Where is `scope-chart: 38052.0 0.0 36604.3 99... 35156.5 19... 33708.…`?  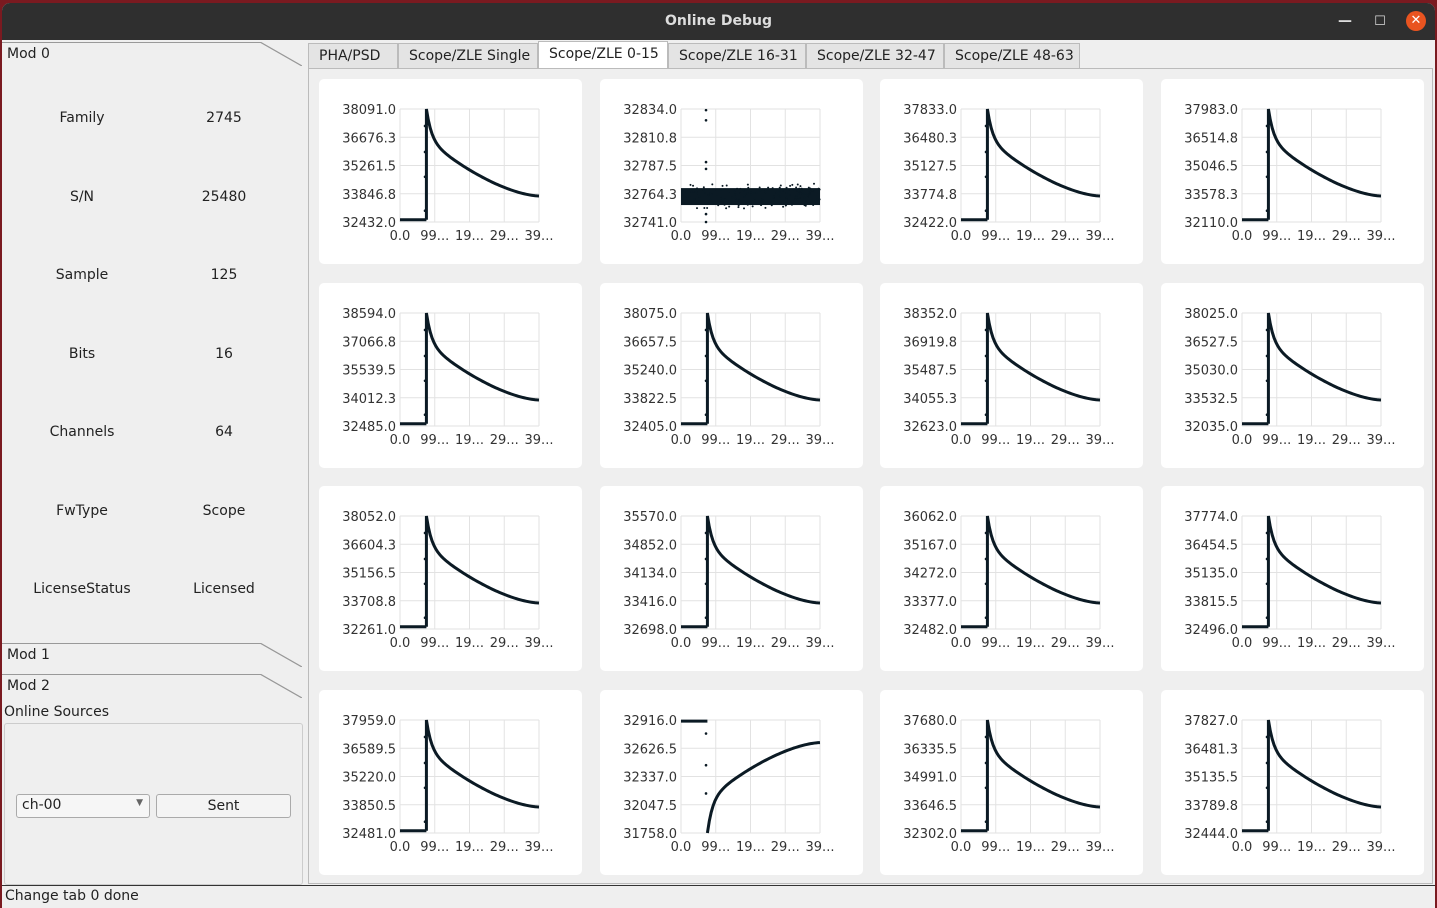 scope-chart: 38052.0 0.0 36604.3 99... 35156.5 19... 33708.… is located at coordinates (450, 578).